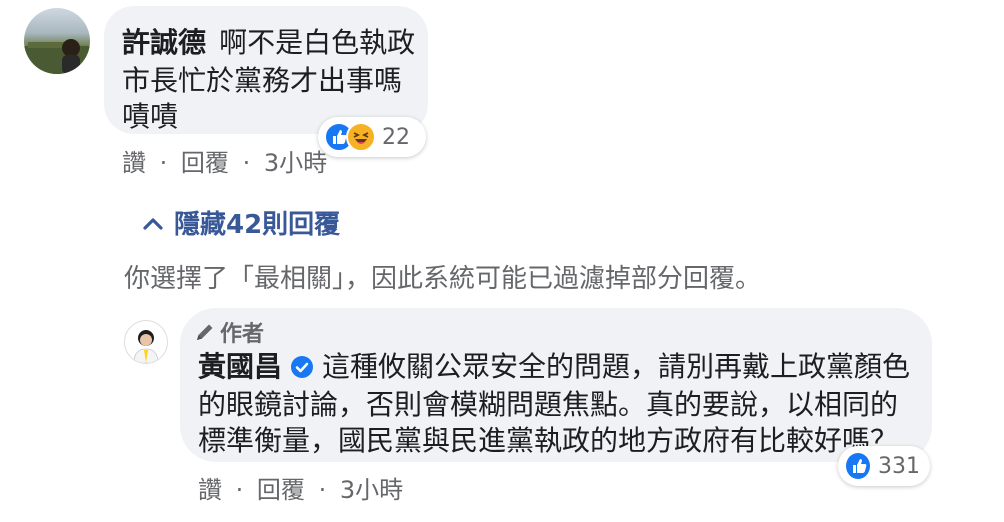 The image size is (1004, 522). What do you see at coordinates (361, 137) in the screenshot?
I see `haha-reaction-icon` at bounding box center [361, 137].